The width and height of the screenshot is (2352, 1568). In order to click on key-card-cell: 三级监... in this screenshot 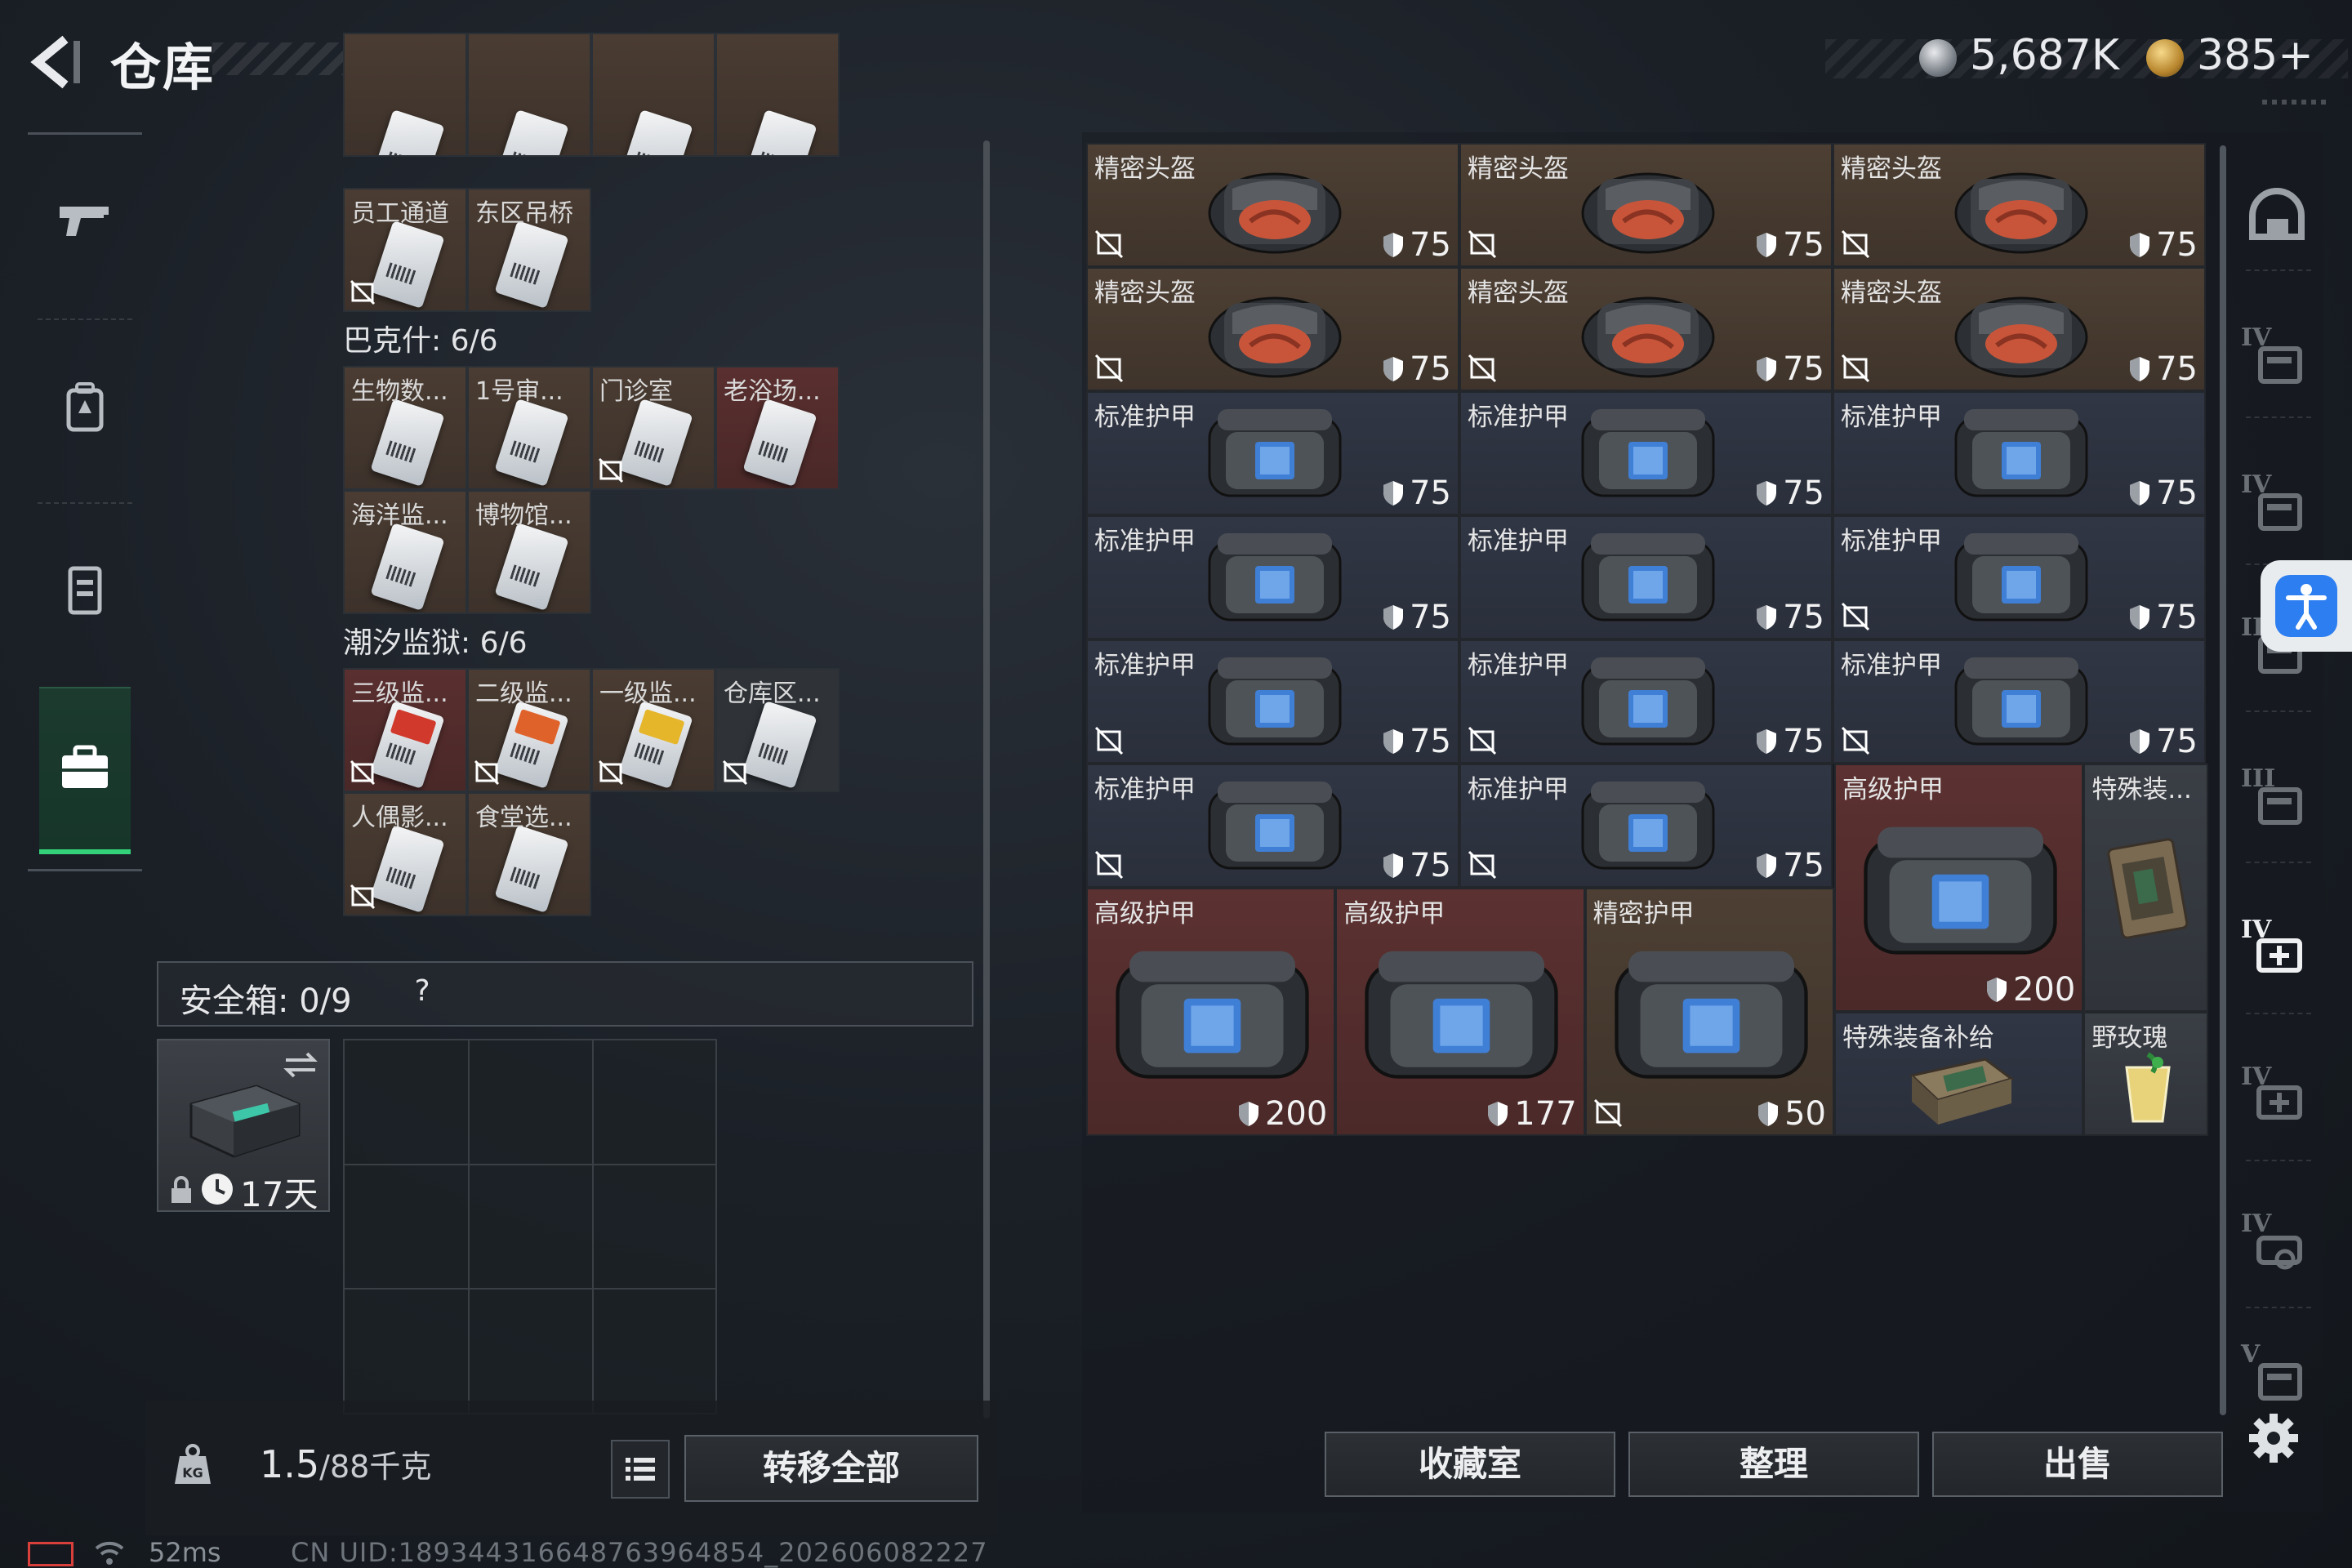, I will do `click(405, 730)`.